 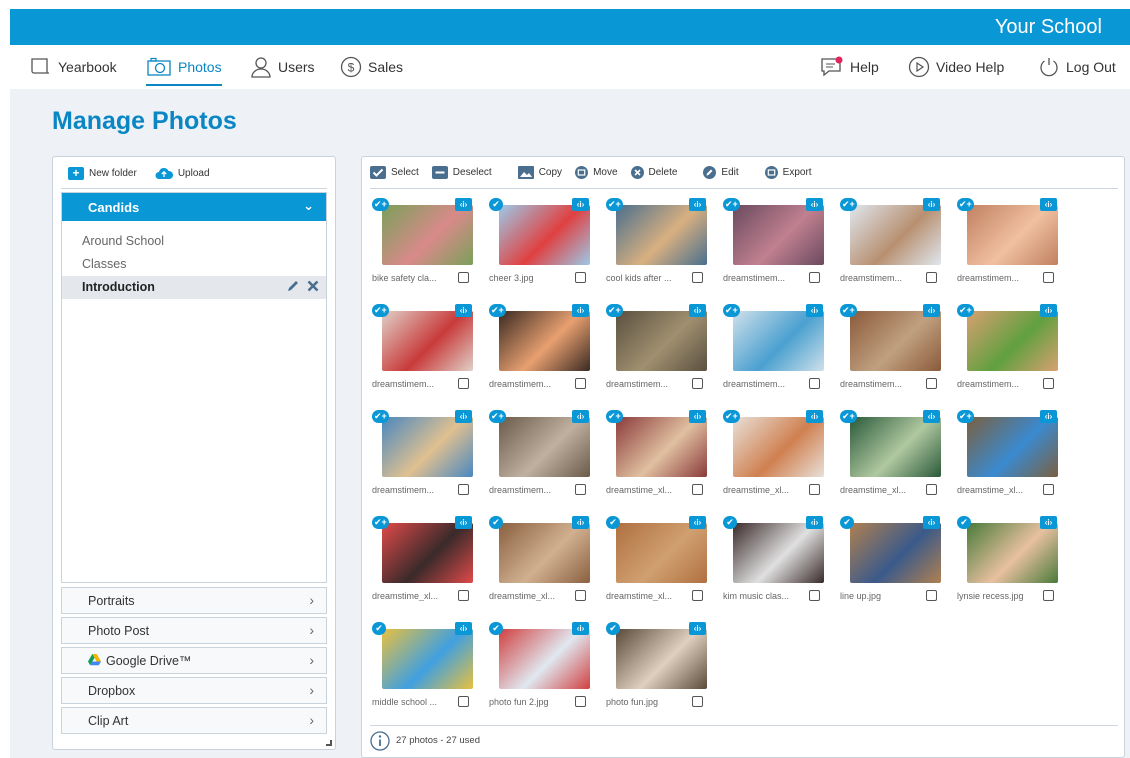 What do you see at coordinates (282, 67) in the screenshot?
I see `nav-users: Users` at bounding box center [282, 67].